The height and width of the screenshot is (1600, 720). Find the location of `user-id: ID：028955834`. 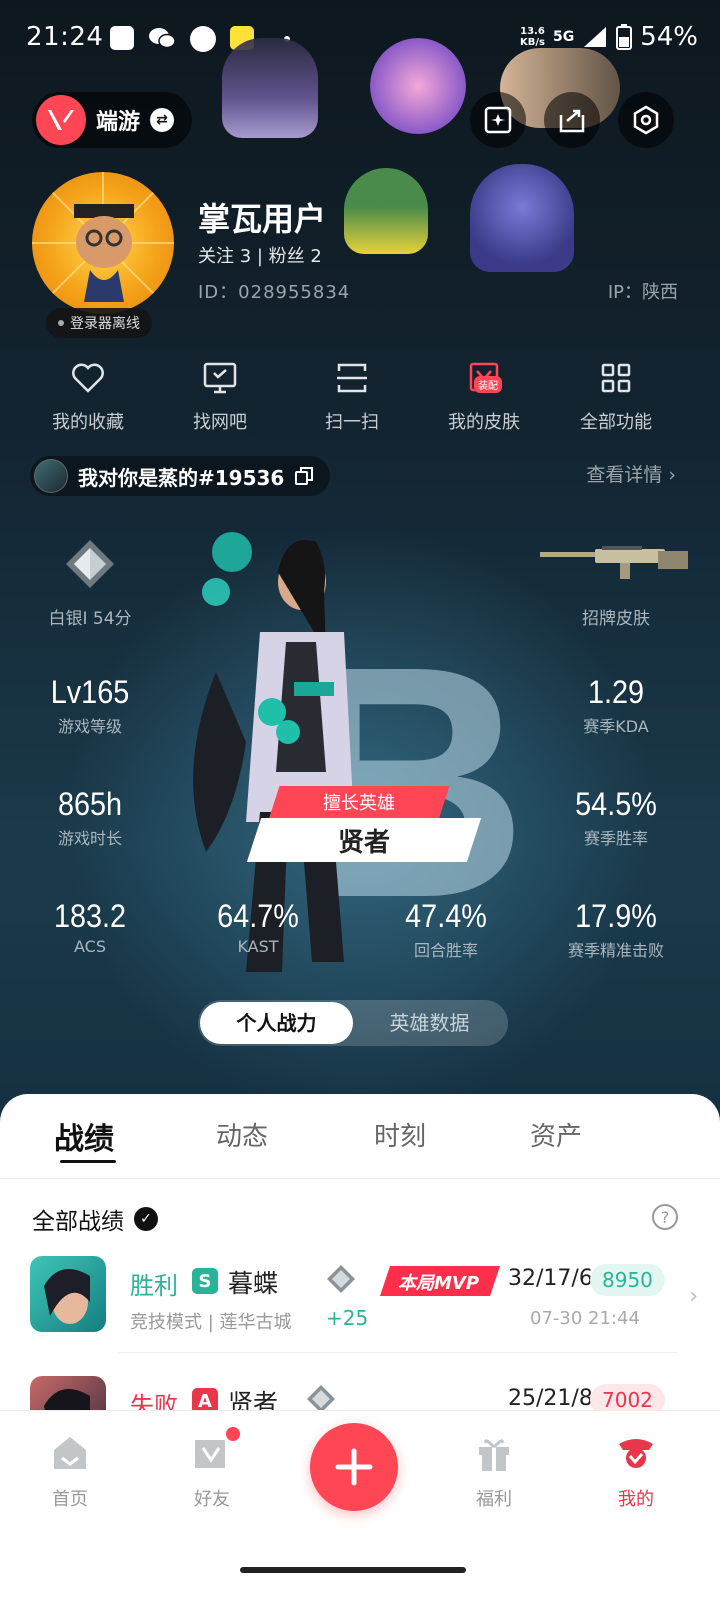

user-id: ID：028955834 is located at coordinates (274, 292).